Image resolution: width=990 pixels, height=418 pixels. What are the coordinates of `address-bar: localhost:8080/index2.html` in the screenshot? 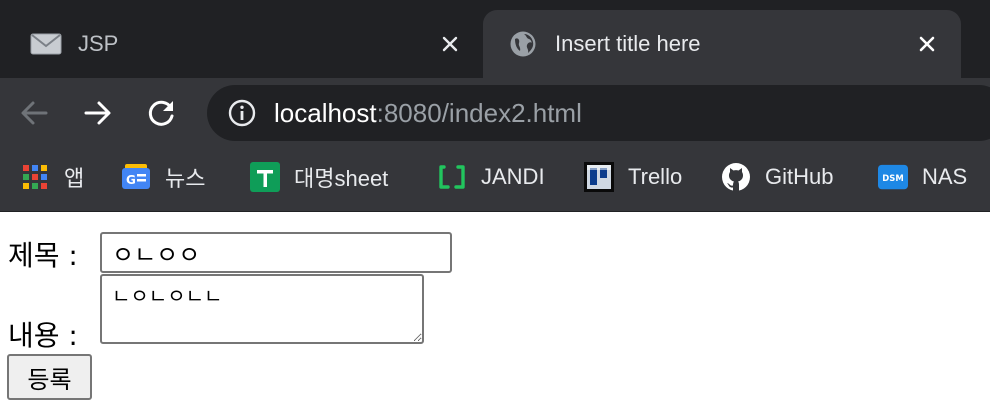 It's located at (598, 113).